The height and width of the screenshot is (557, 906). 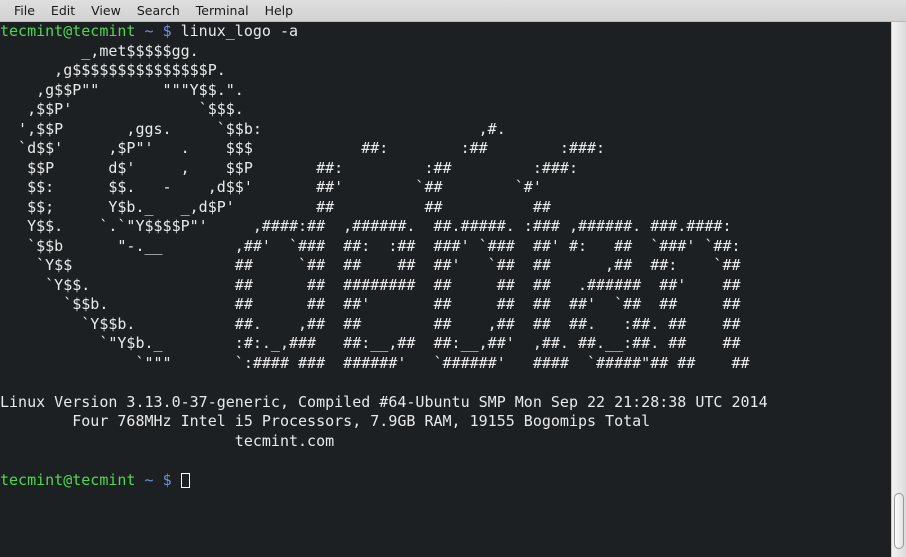 I want to click on menu-item-view: View, so click(x=106, y=11).